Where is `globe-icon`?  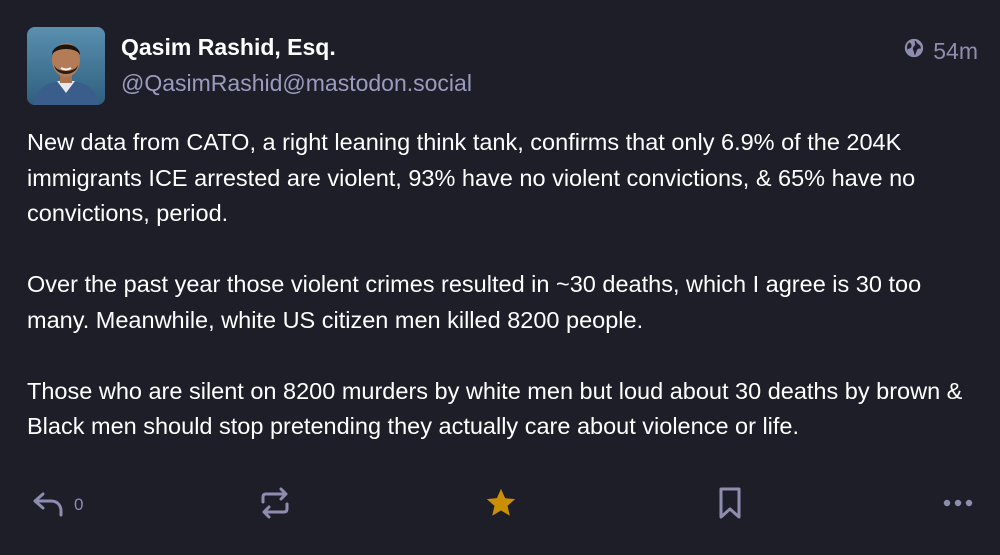 globe-icon is located at coordinates (914, 51).